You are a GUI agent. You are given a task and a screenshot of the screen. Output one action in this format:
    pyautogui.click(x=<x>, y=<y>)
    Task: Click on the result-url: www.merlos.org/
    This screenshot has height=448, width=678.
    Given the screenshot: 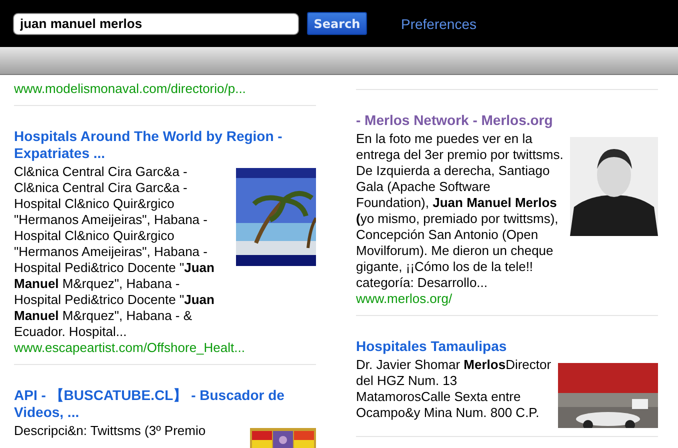 What is the action you would take?
    pyautogui.click(x=507, y=299)
    